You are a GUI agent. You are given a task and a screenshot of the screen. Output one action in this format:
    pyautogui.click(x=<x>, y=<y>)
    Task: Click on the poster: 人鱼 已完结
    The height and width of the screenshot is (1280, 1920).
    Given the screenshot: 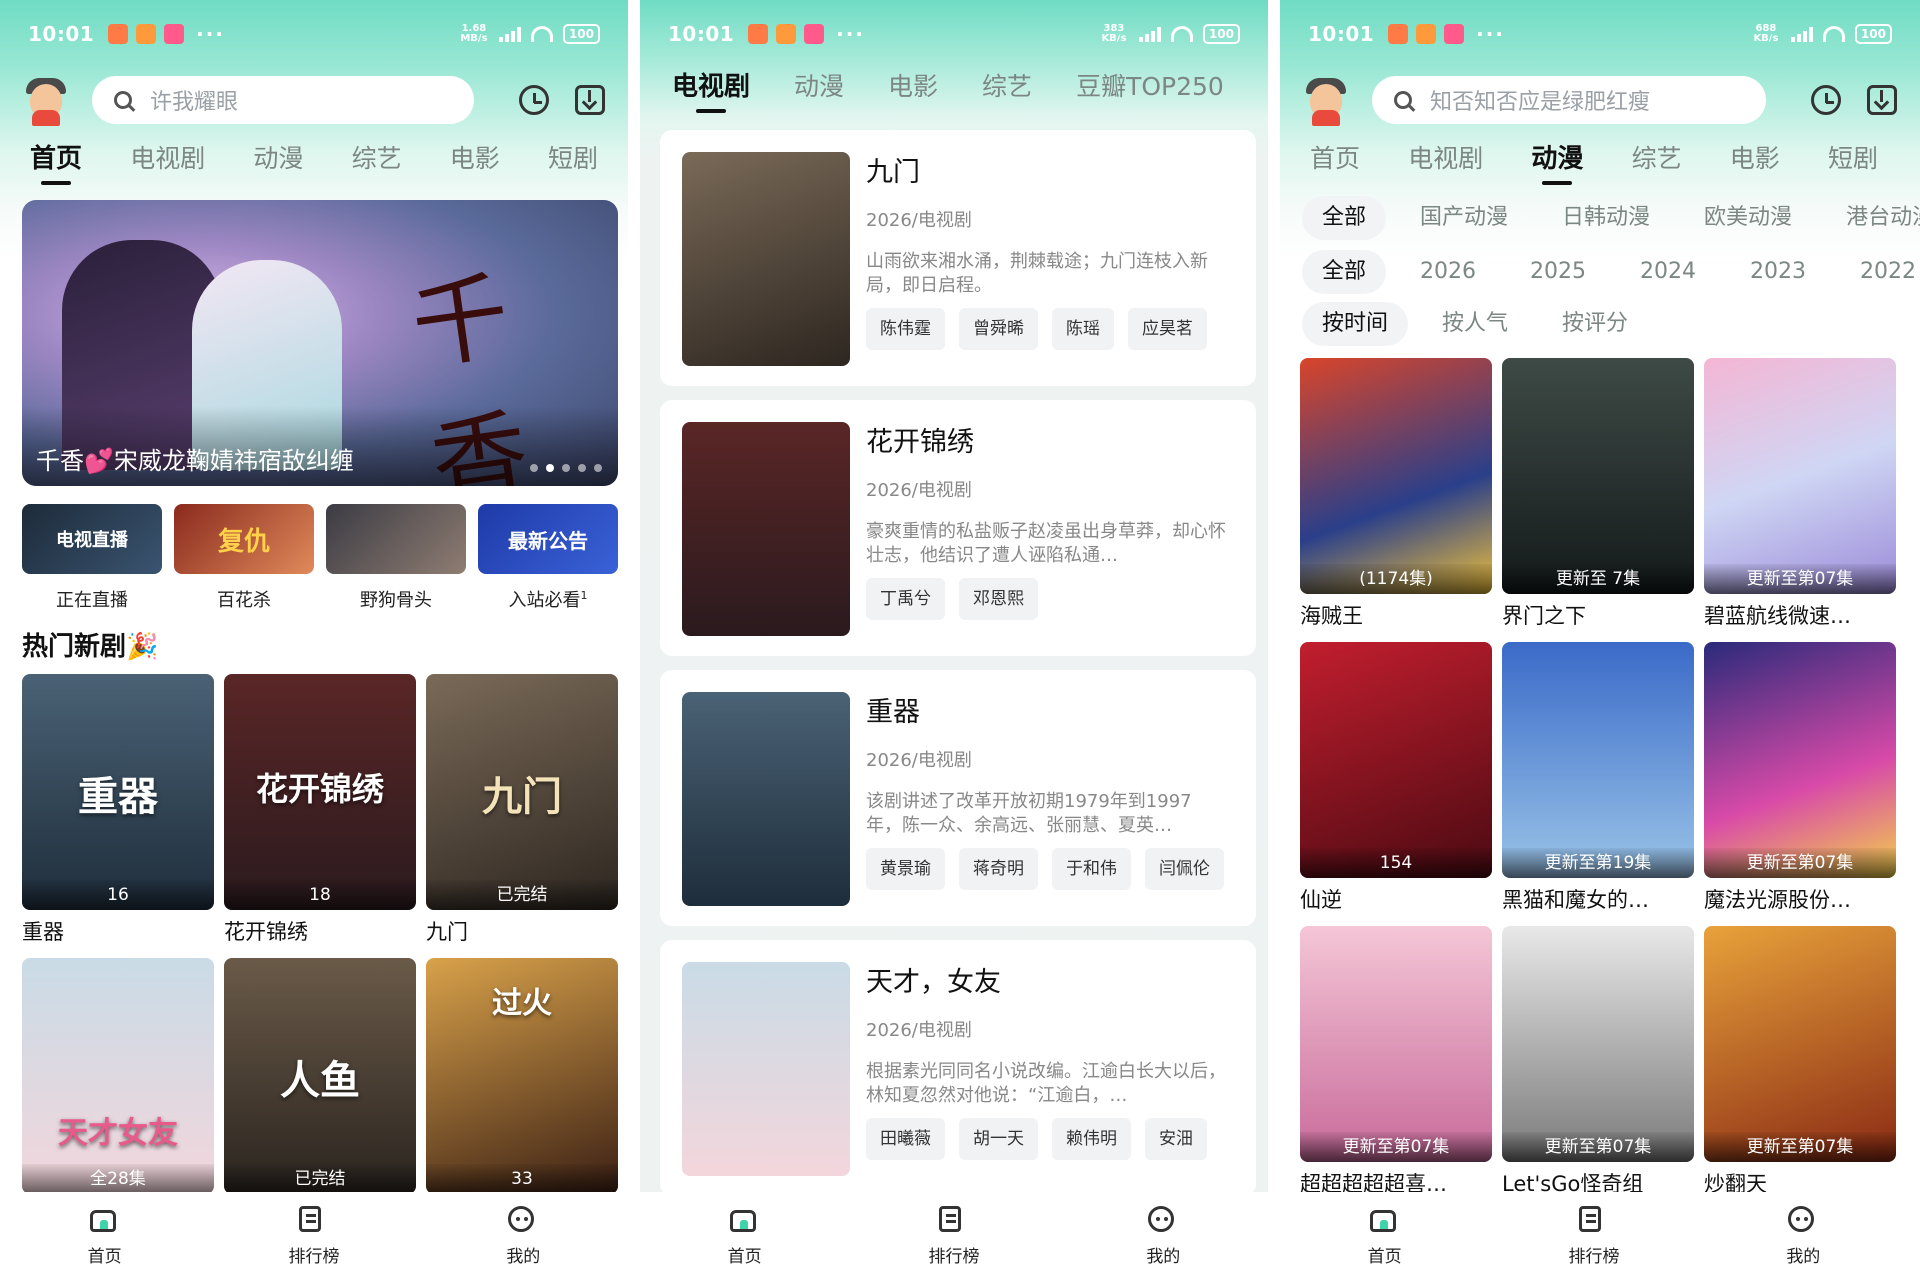 What is the action you would take?
    pyautogui.click(x=320, y=1076)
    